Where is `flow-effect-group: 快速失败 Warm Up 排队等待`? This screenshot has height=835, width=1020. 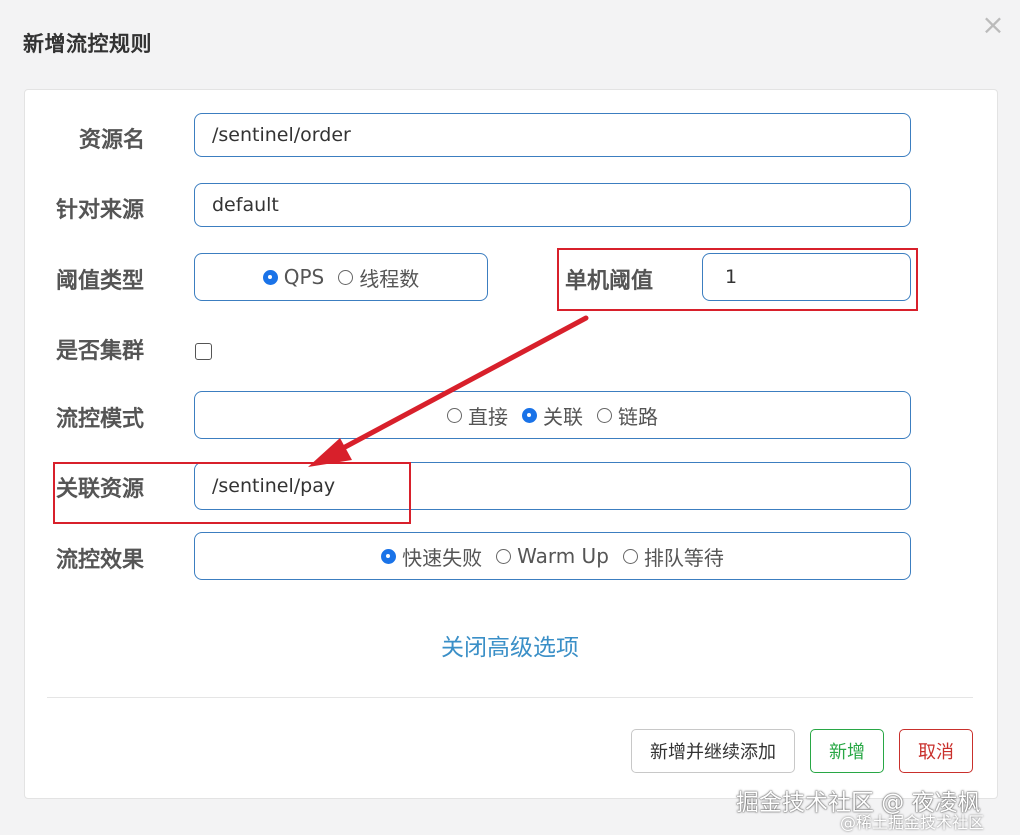
flow-effect-group: 快速失败 Warm Up 排队等待 is located at coordinates (552, 556).